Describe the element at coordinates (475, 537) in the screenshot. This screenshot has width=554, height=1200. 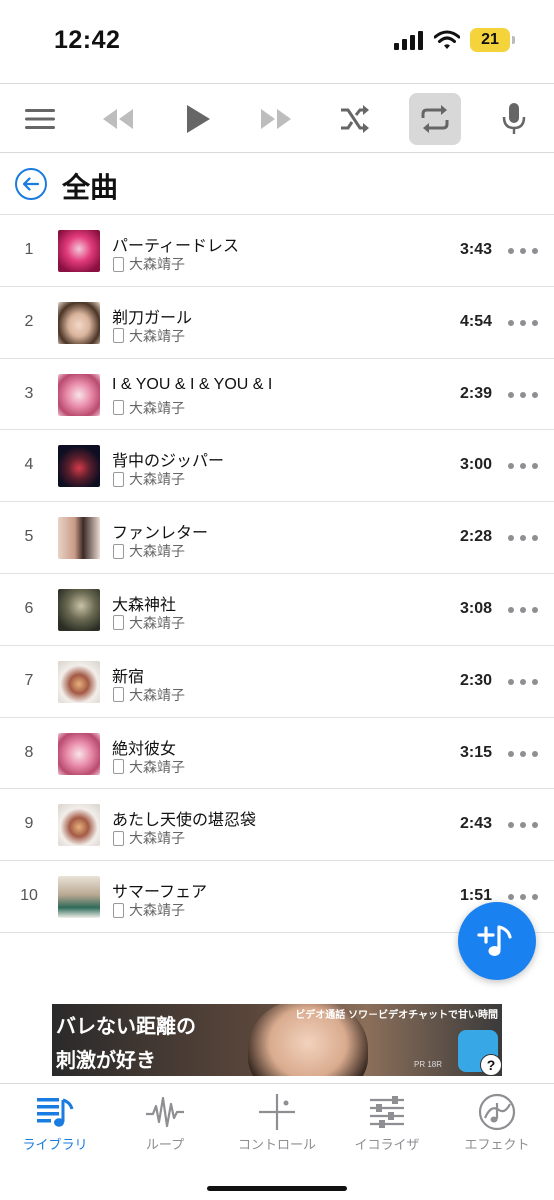
I see `song-duration: 2:28` at that location.